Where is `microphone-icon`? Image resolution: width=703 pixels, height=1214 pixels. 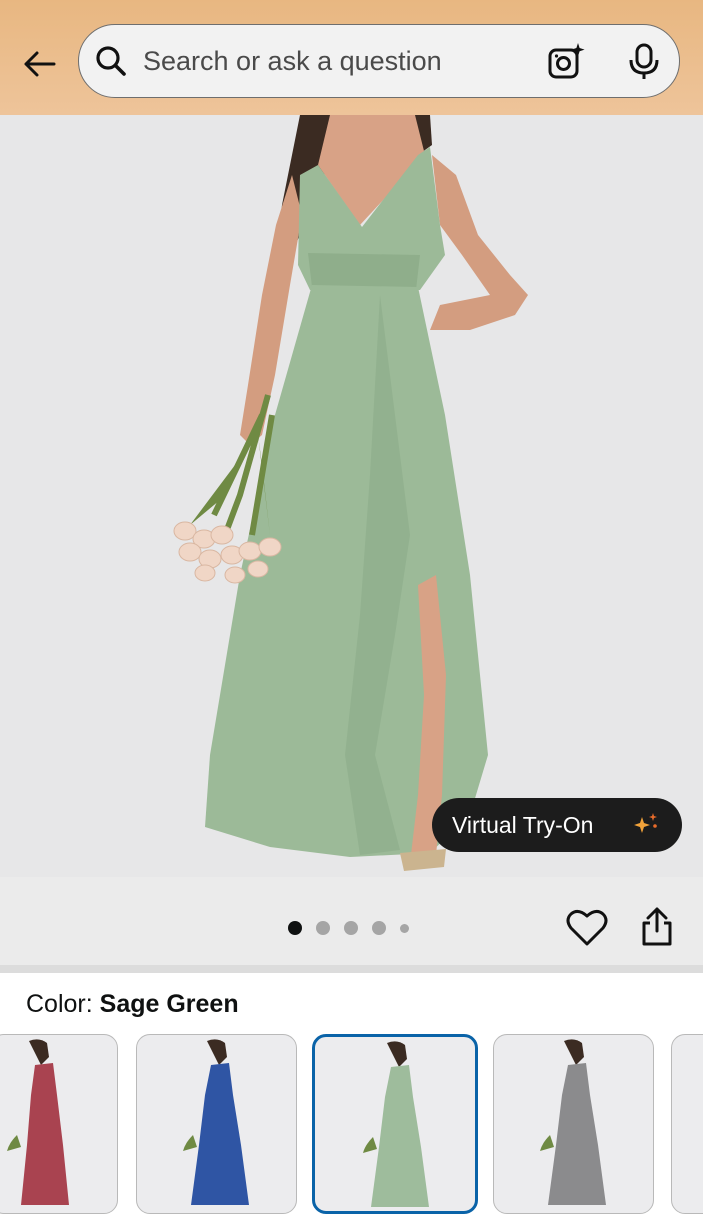
microphone-icon is located at coordinates (644, 62).